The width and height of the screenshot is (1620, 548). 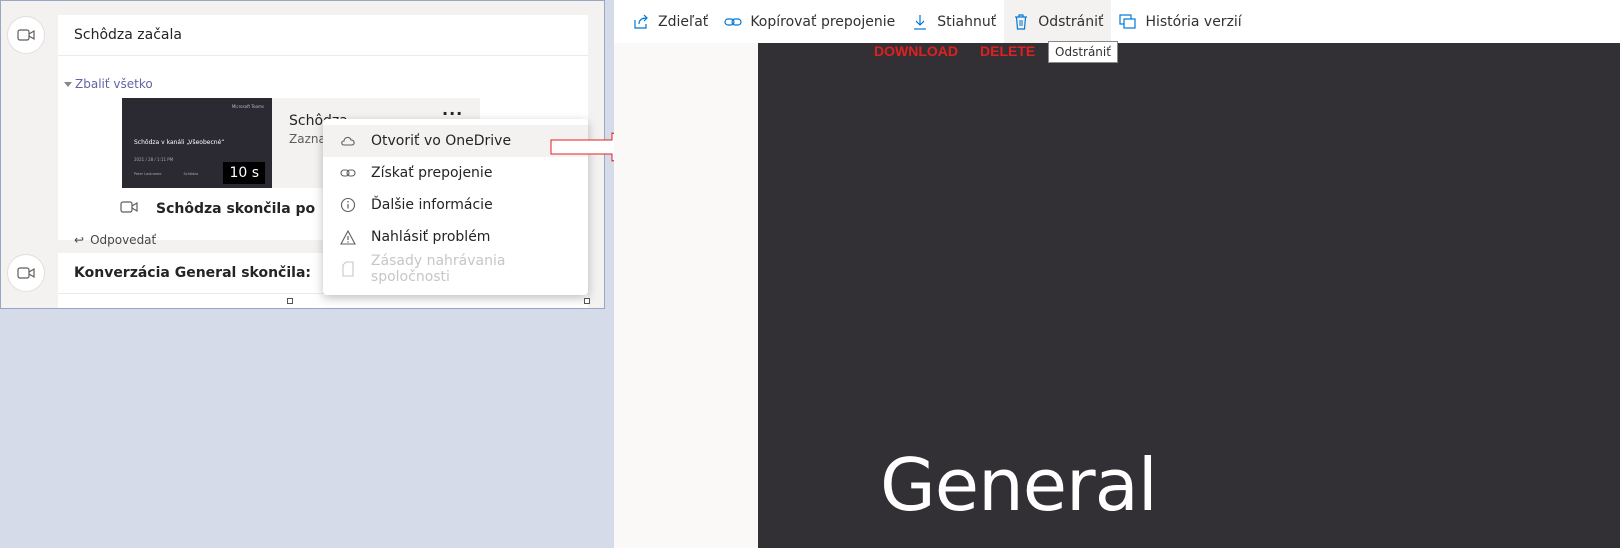 I want to click on meeting-ended-row: Schôdza skončila po, so click(x=217, y=209).